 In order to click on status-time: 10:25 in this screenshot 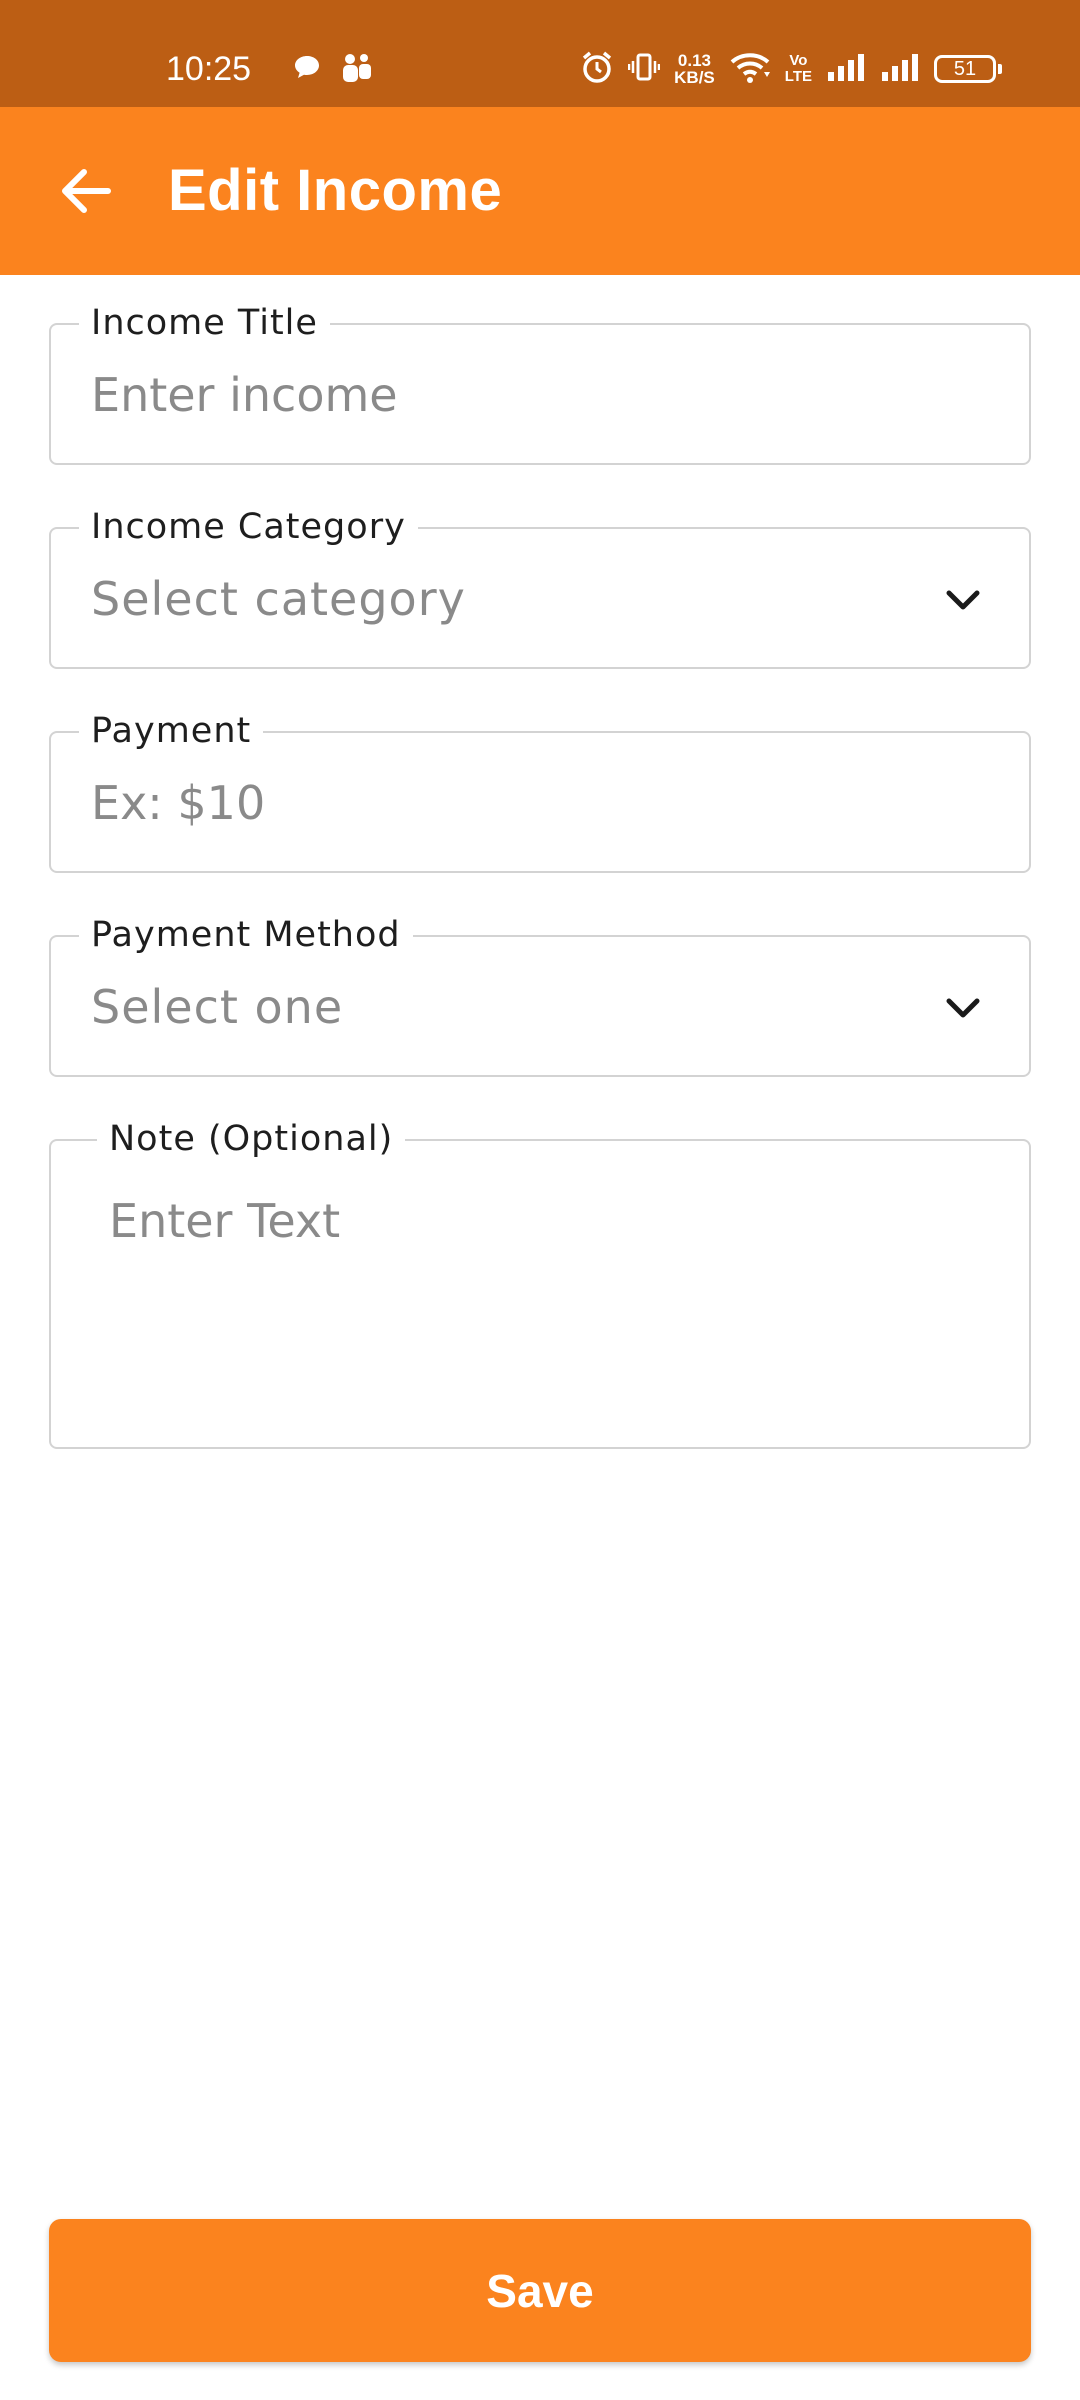, I will do `click(209, 69)`.